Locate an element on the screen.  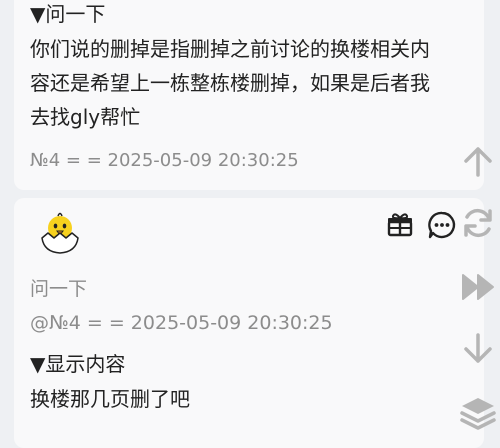
layers-icon is located at coordinates (478, 416).